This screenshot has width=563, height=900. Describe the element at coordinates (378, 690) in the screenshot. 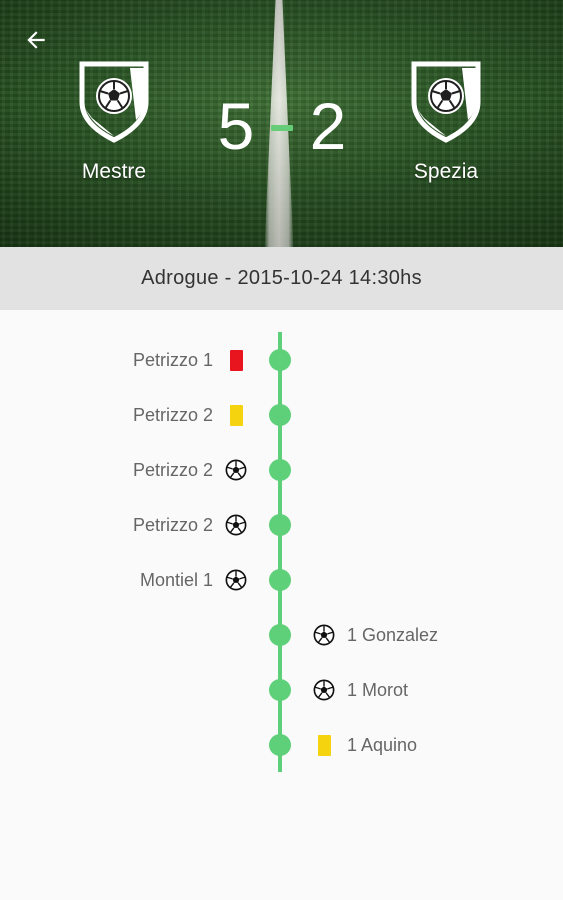

I see `event-player: 1 Morot` at that location.